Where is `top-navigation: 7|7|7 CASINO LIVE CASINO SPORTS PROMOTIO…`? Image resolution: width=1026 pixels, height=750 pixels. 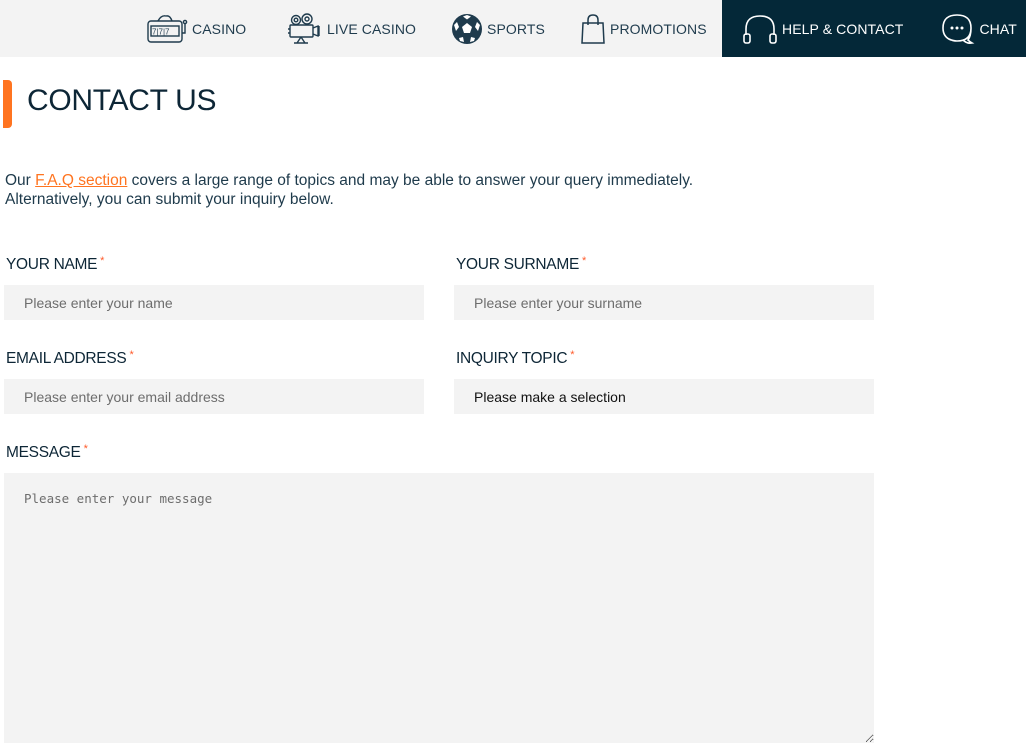 top-navigation: 7|7|7 CASINO LIVE CASINO SPORTS PROMOTIO… is located at coordinates (513, 28).